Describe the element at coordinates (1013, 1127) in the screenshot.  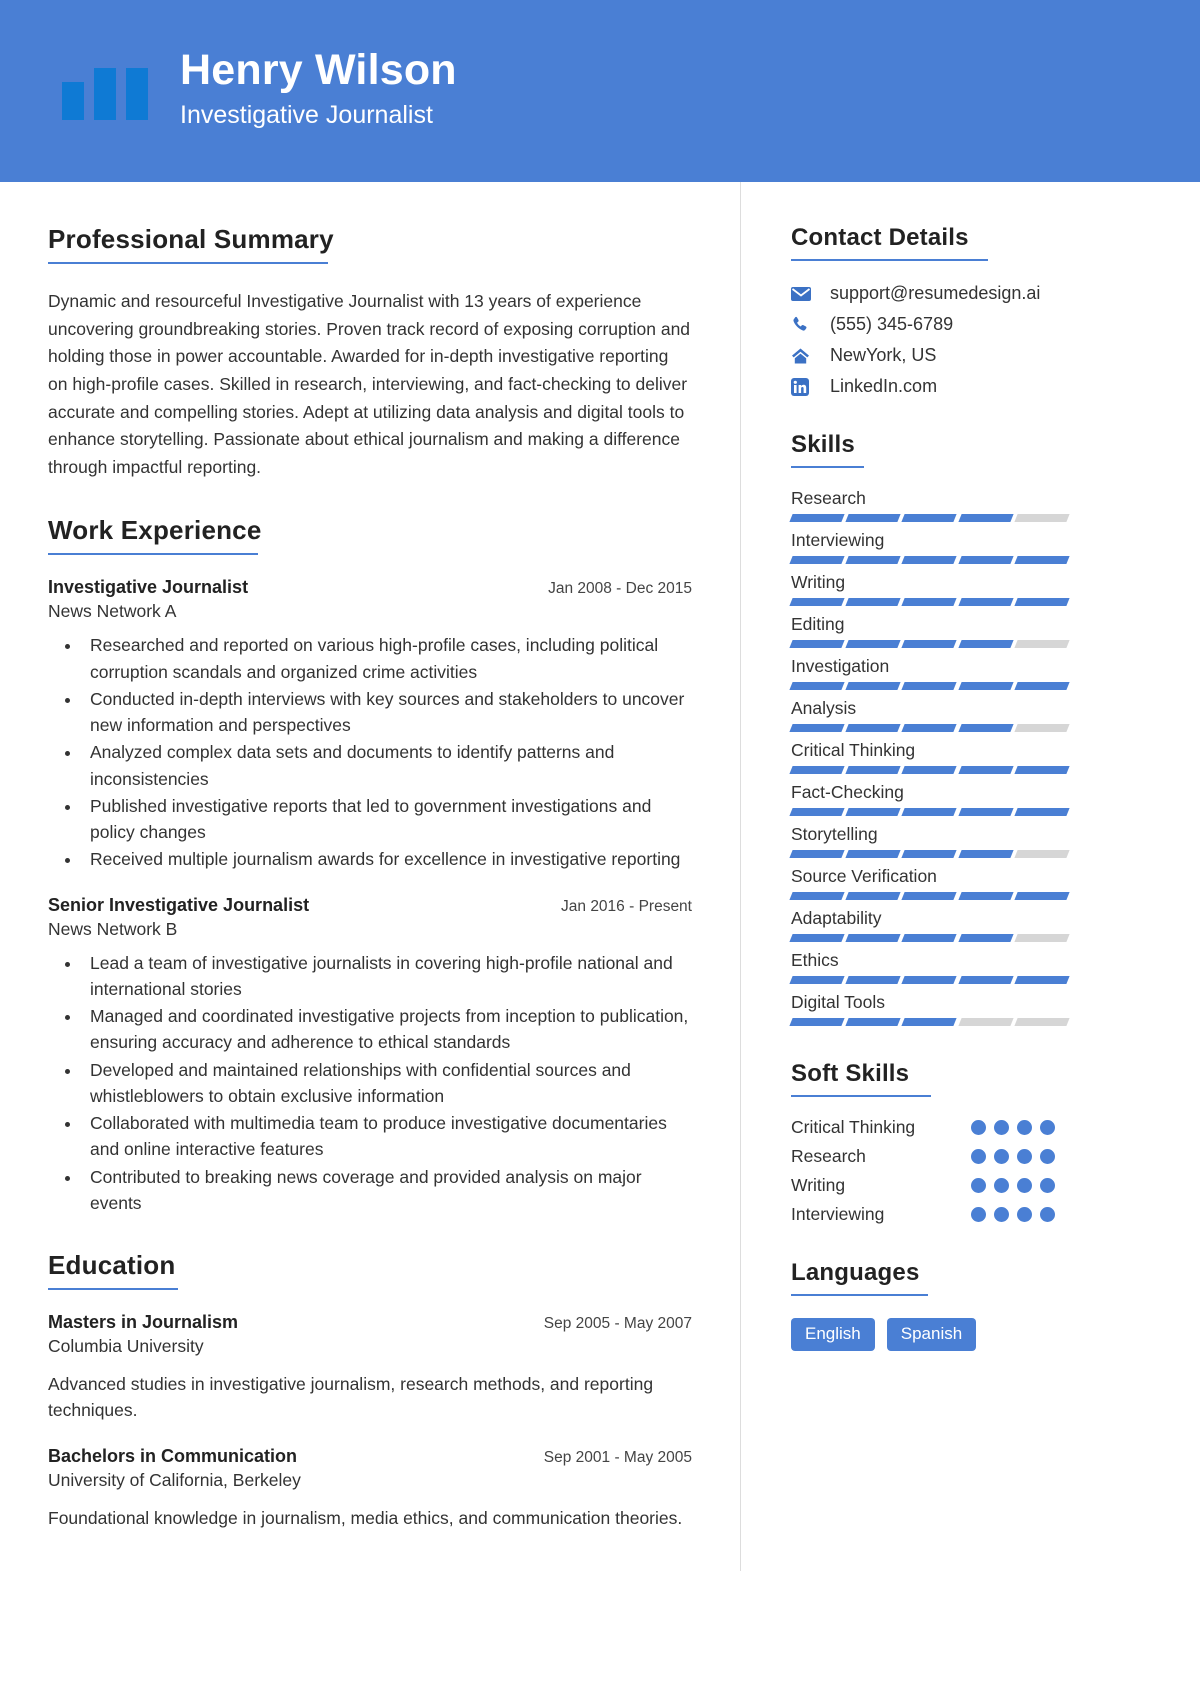
I see `soft-skill-rating` at that location.